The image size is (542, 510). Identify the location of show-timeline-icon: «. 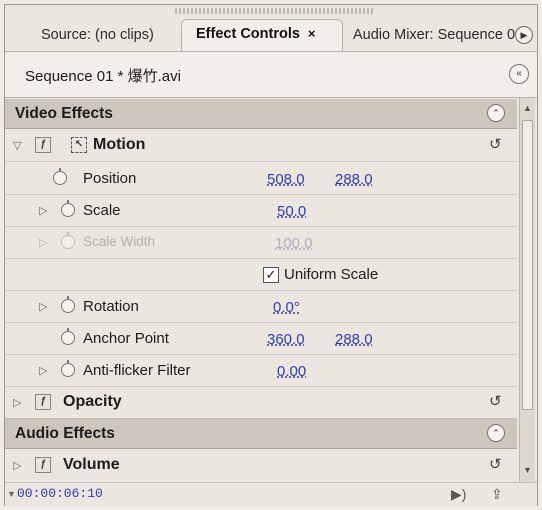
(519, 74).